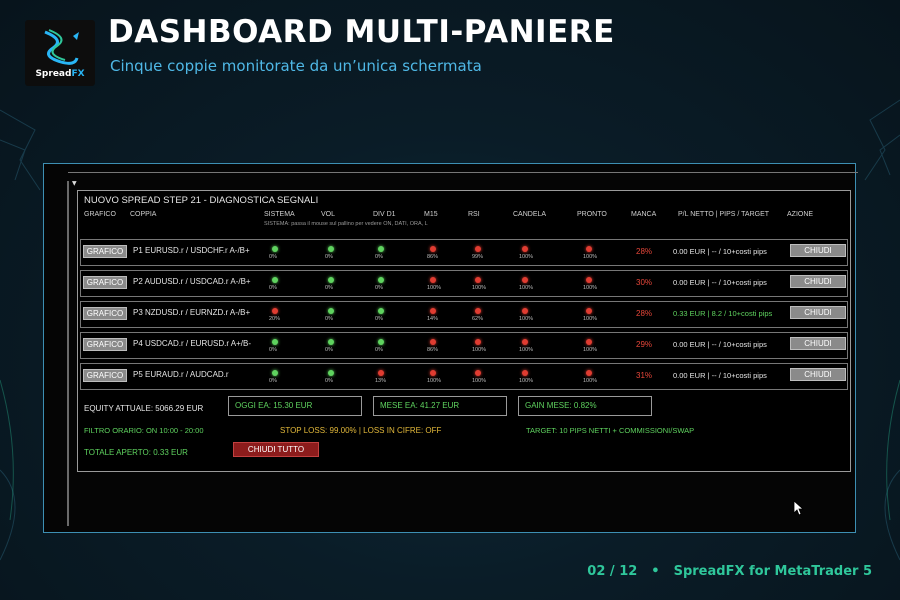 The height and width of the screenshot is (600, 900). What do you see at coordinates (192, 312) in the screenshot?
I see `pair-label: P3 NZDUSD.r / EURNZD.r A-/B+` at bounding box center [192, 312].